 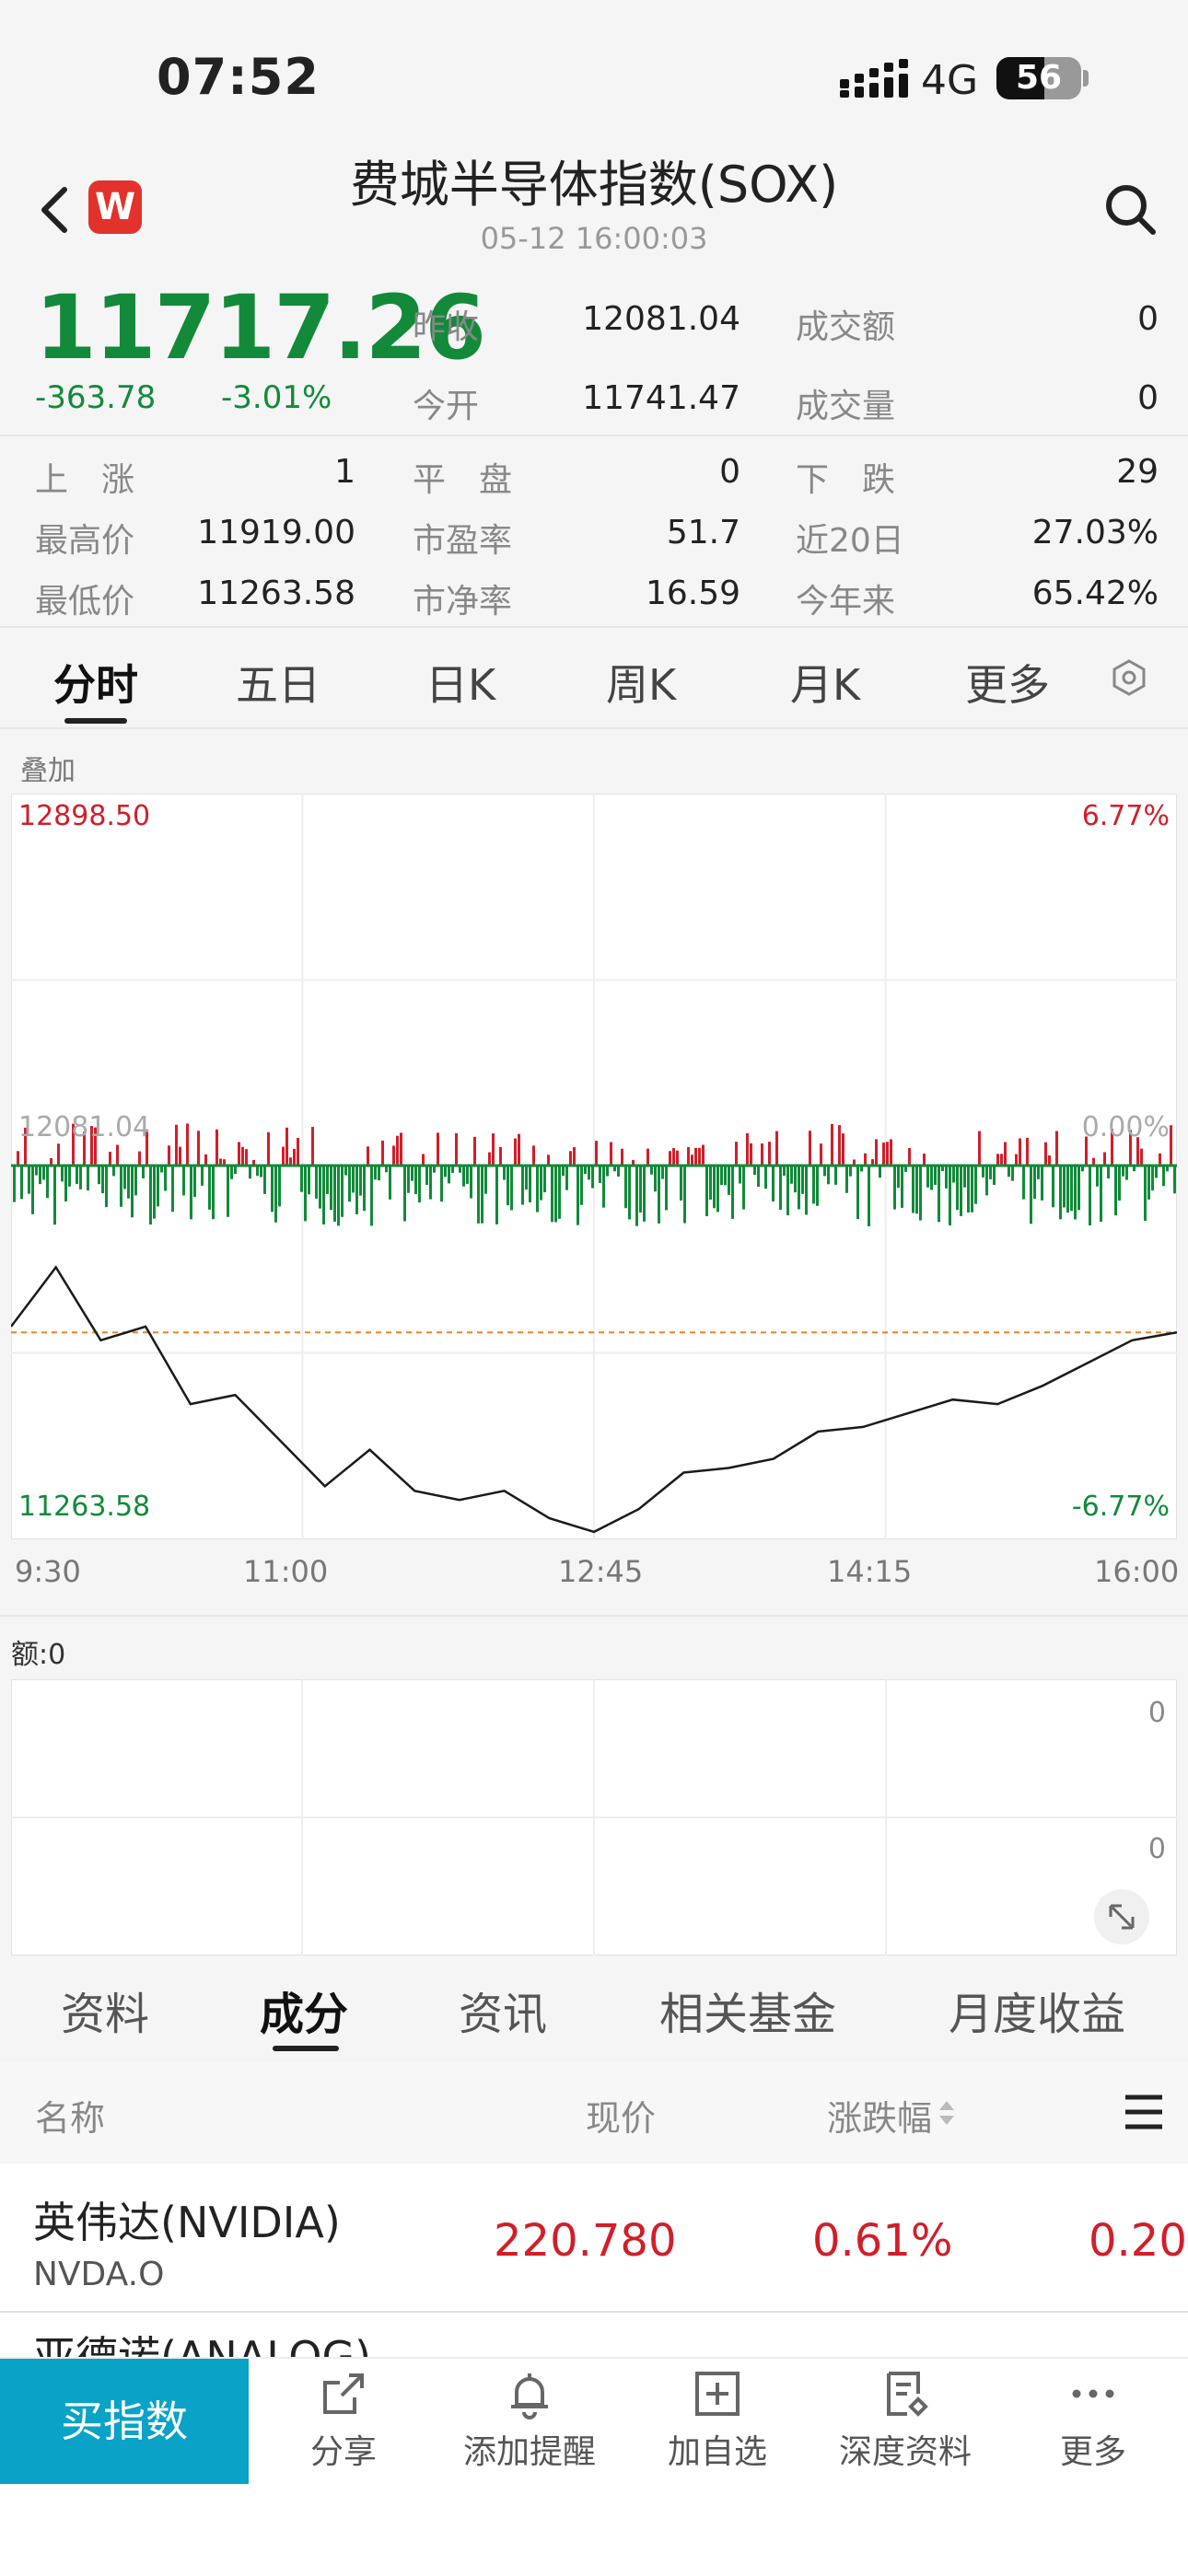 What do you see at coordinates (124, 2421) in the screenshot?
I see `buy-index-button: 买指数` at bounding box center [124, 2421].